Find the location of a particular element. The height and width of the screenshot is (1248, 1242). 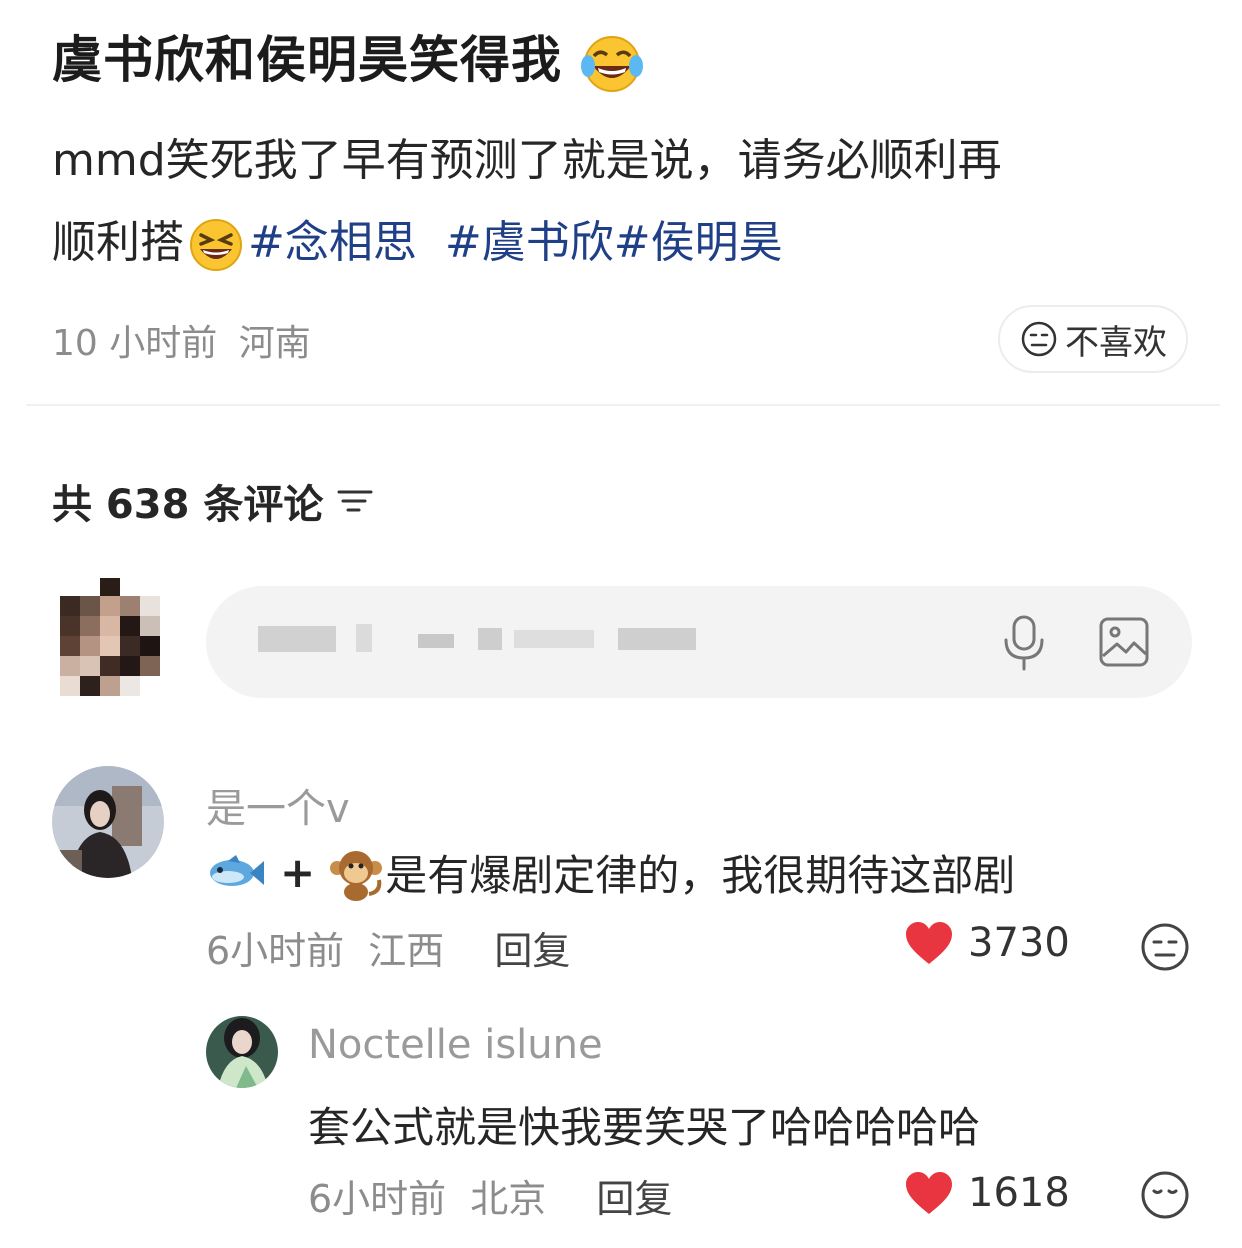

comment-username: Noctelle islune is located at coordinates (455, 1045).